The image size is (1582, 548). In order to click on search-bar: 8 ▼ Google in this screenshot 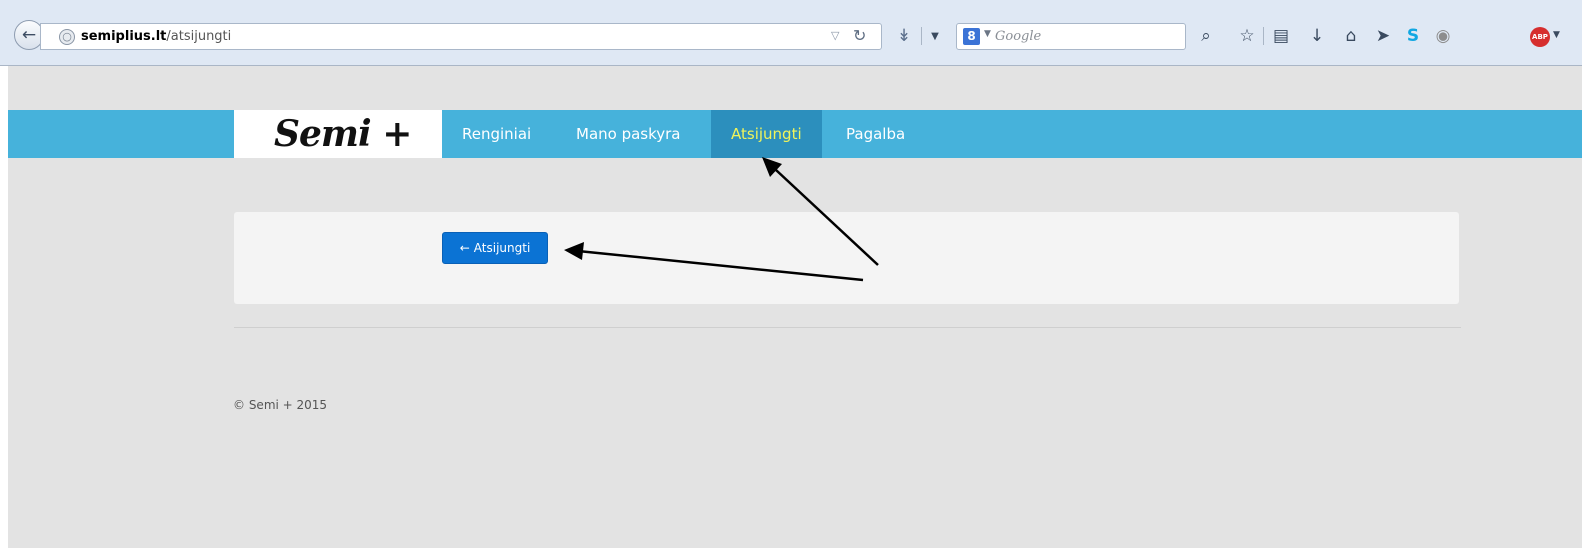, I will do `click(1071, 36)`.